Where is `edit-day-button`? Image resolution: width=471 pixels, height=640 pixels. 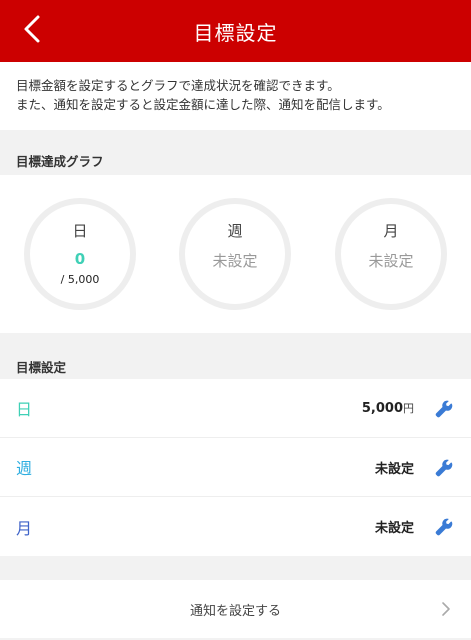 edit-day-button is located at coordinates (444, 409).